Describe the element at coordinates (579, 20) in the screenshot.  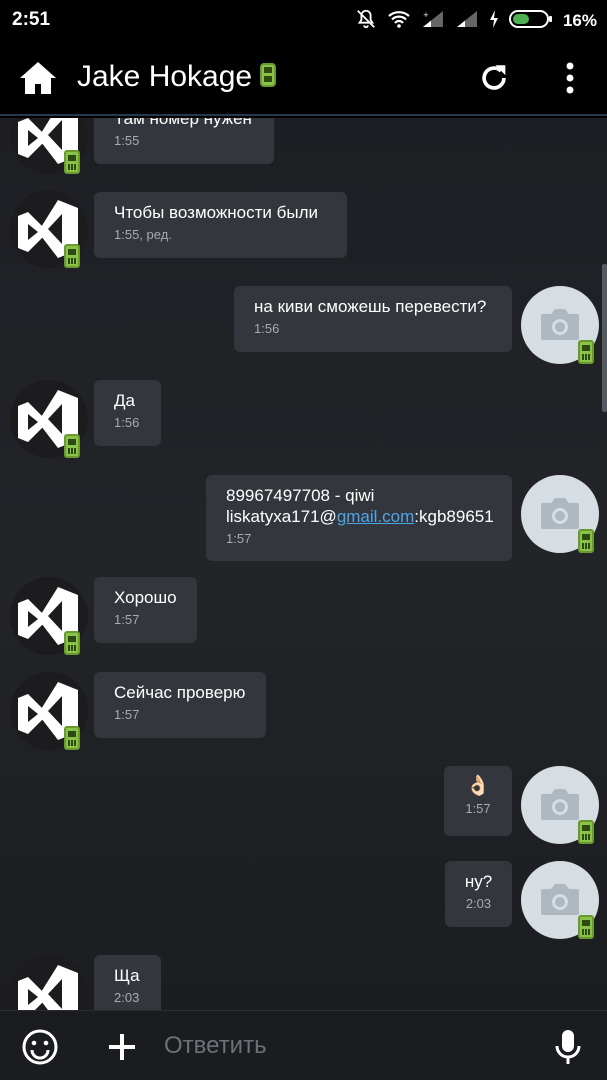
I see `battery-percent: 16%` at that location.